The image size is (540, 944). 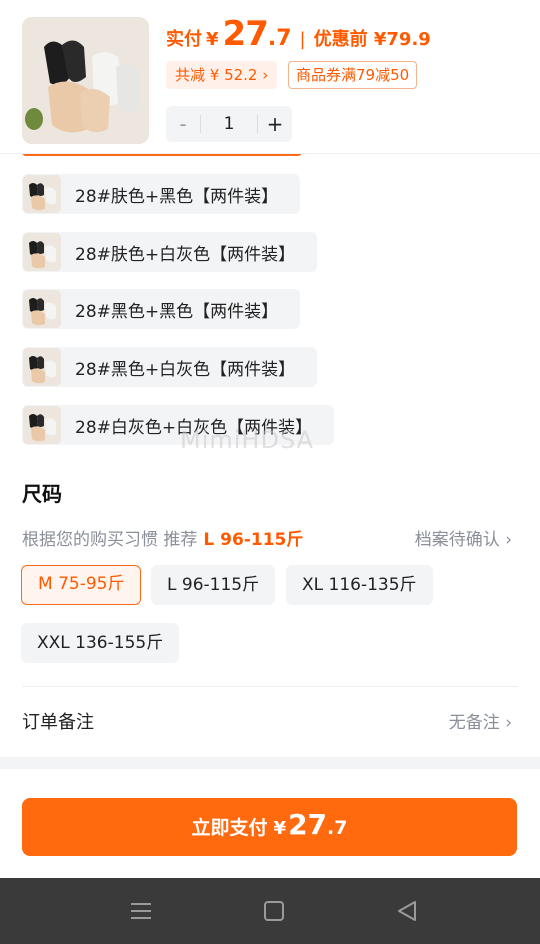 What do you see at coordinates (177, 311) in the screenshot?
I see `option-label: 28#黑色+黑色【两件装】` at bounding box center [177, 311].